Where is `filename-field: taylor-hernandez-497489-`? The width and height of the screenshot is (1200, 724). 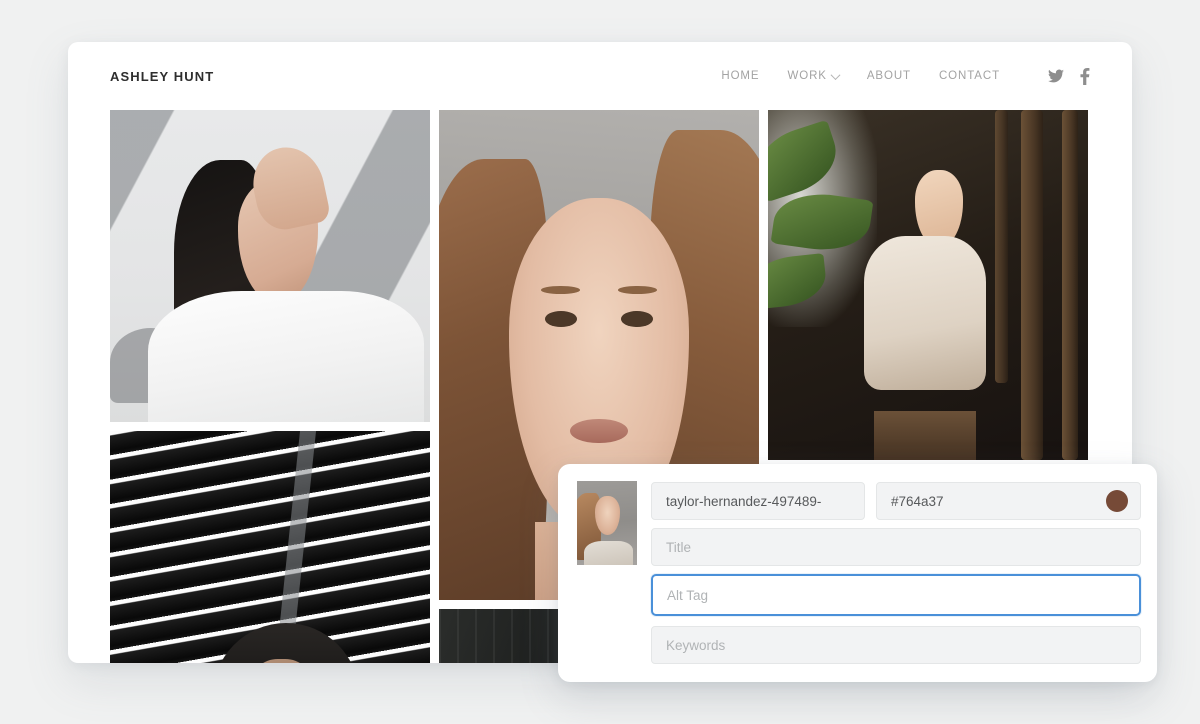 filename-field: taylor-hernandez-497489- is located at coordinates (758, 501).